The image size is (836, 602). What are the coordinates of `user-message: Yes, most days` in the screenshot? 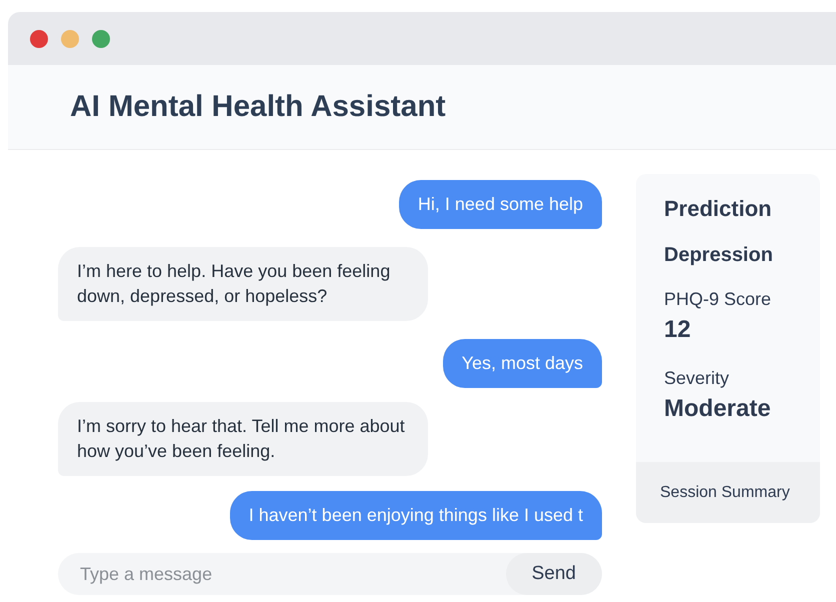 It's located at (522, 363).